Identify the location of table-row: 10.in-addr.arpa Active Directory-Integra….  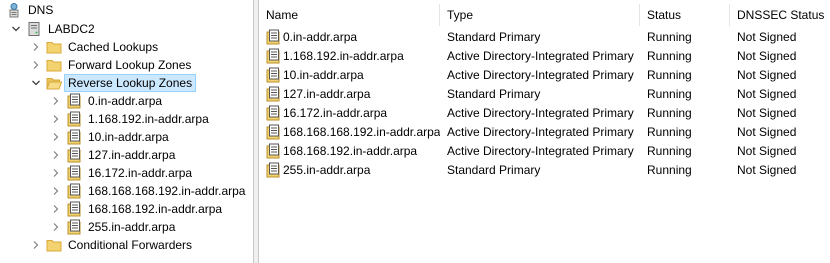
(544, 74).